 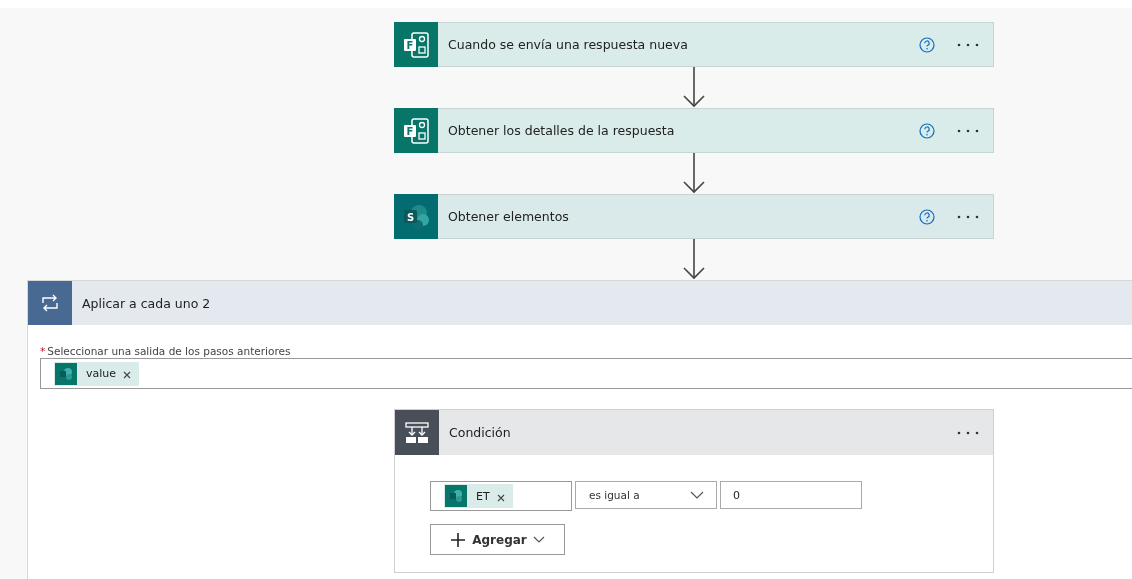 What do you see at coordinates (694, 44) in the screenshot?
I see `action-card: F Cuando se envía una respuesta nueva` at bounding box center [694, 44].